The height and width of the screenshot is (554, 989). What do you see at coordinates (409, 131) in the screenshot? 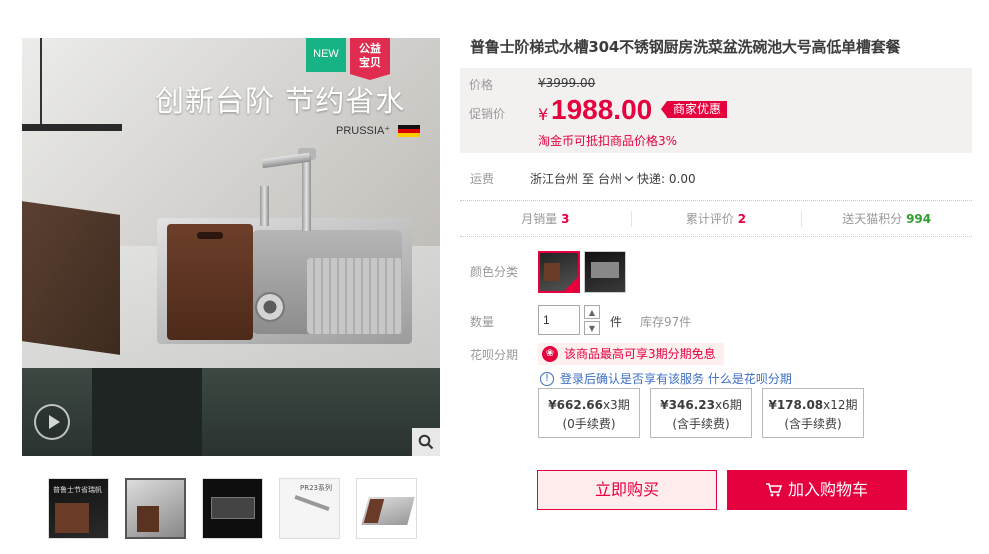
I see `german-flag-icon` at bounding box center [409, 131].